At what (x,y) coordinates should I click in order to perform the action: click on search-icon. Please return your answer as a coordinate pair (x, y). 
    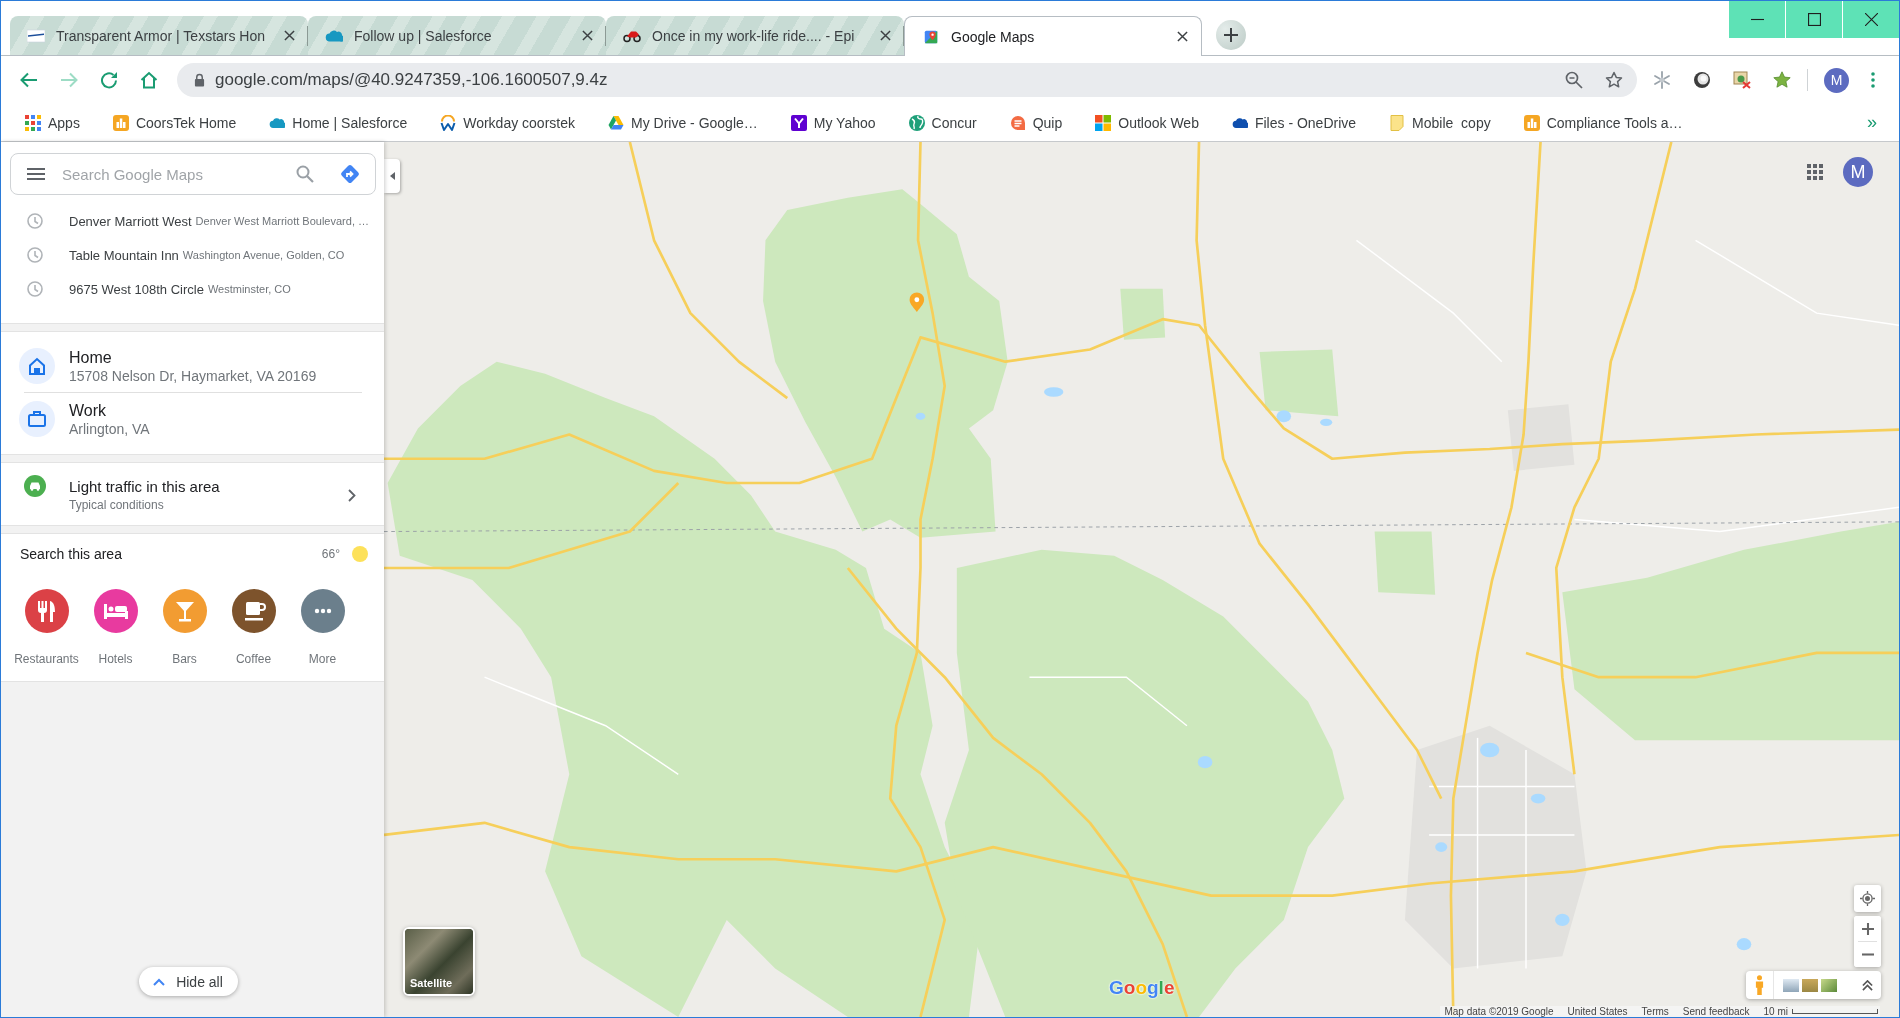
    Looking at the image, I should click on (305, 174).